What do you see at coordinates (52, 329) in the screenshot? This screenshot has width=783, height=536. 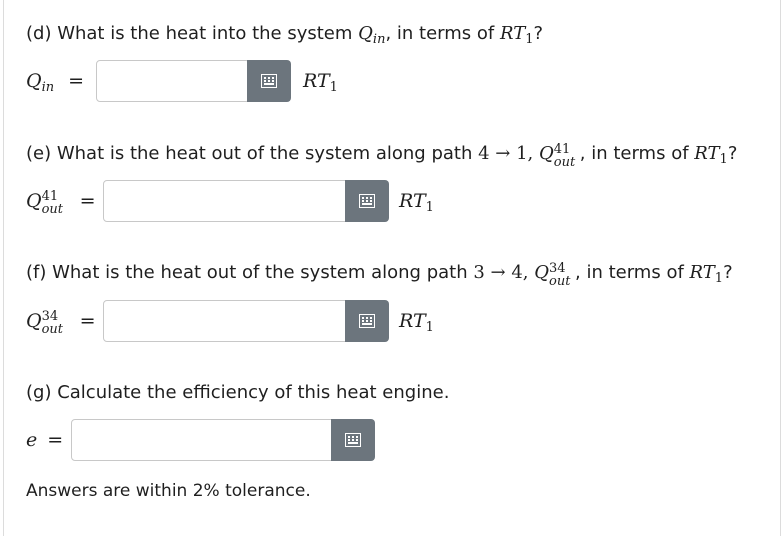 I see `answer-f-sub: out` at bounding box center [52, 329].